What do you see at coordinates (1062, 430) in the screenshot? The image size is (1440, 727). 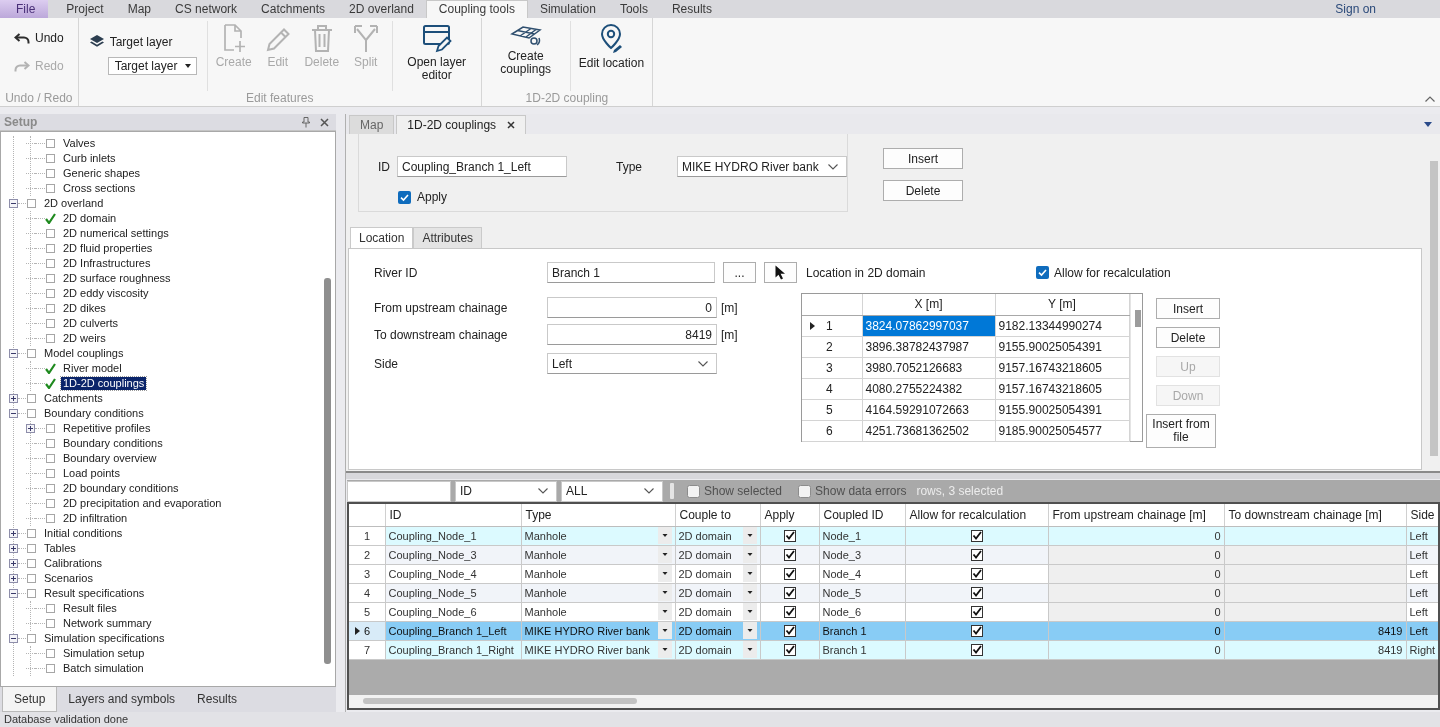 I see `table-cell: 9185.90025054577` at bounding box center [1062, 430].